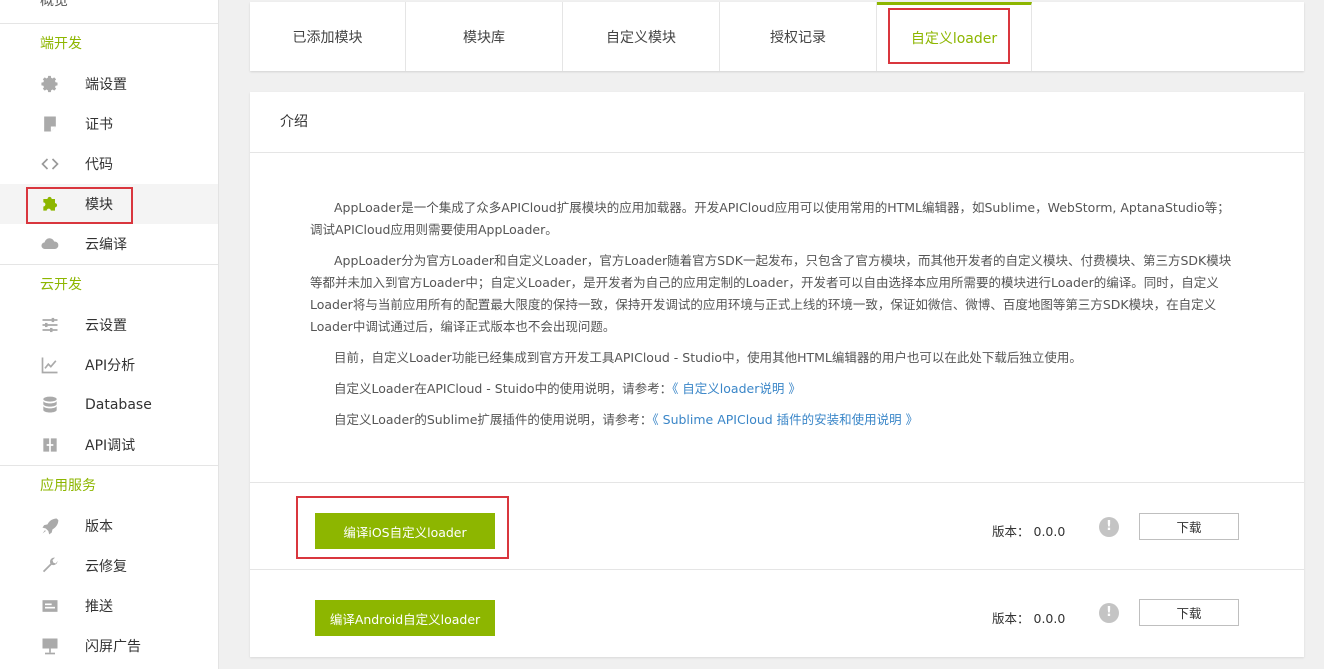  I want to click on loader-guide-link: 《 自定义loader说明 》, so click(736, 388).